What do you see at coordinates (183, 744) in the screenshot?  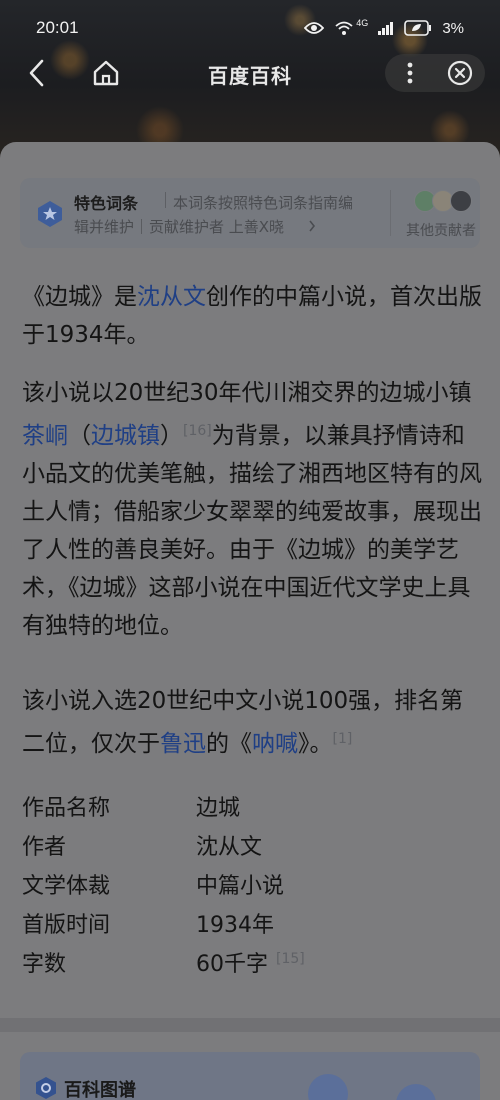 I see `lu-xun-link: 鲁迅` at bounding box center [183, 744].